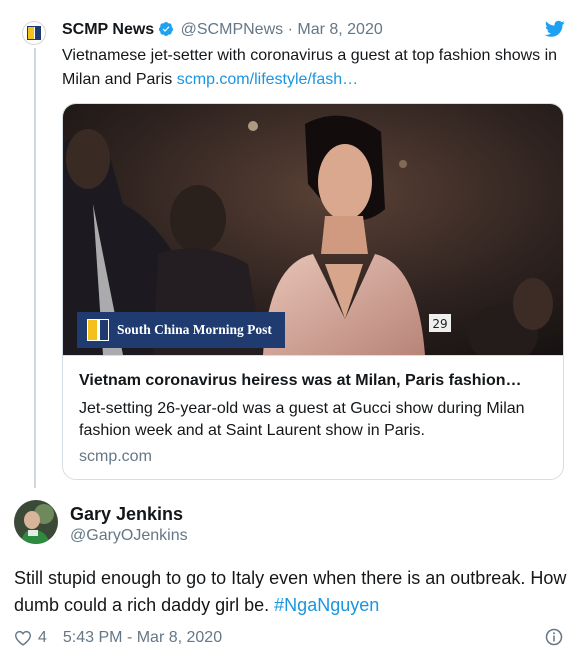  I want to click on scmp-avatar, so click(34, 33).